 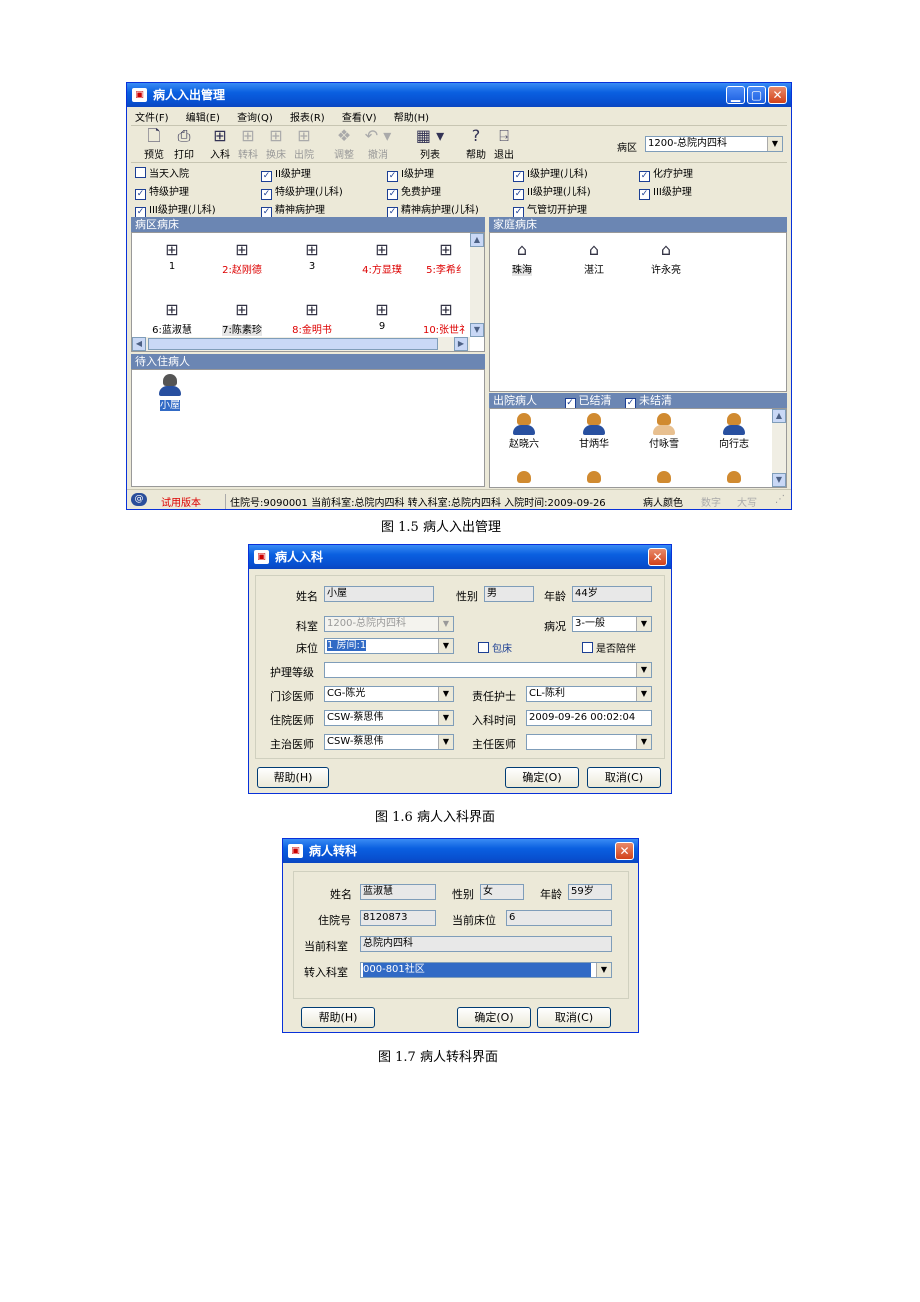 I want to click on package-bed-checkbox: 包床, so click(x=495, y=647).